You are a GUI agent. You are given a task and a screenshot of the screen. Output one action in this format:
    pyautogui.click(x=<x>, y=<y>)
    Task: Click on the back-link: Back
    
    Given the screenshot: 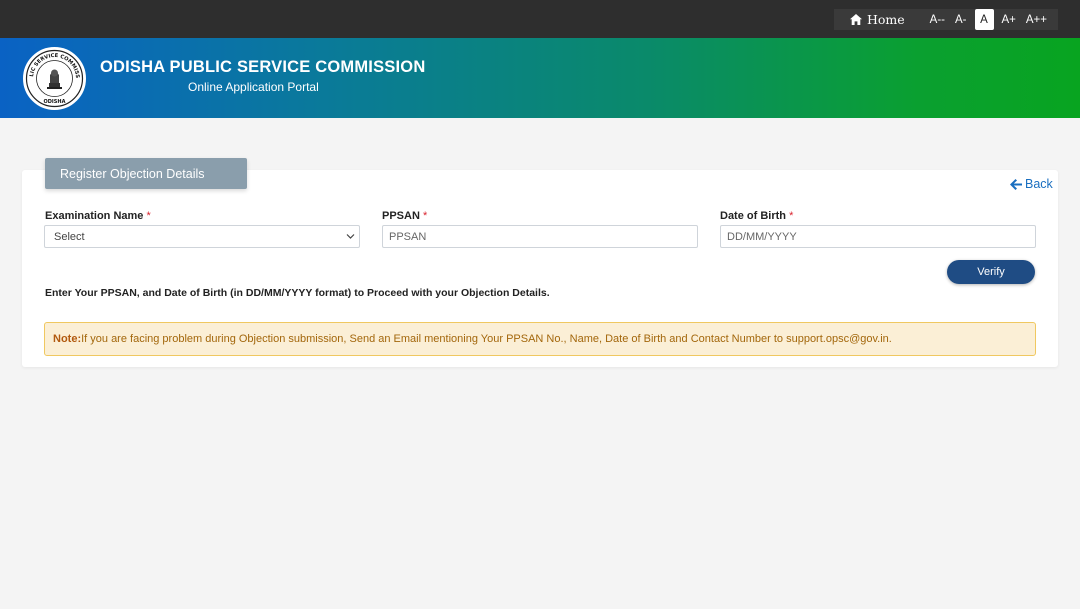 What is the action you would take?
    pyautogui.click(x=1031, y=184)
    